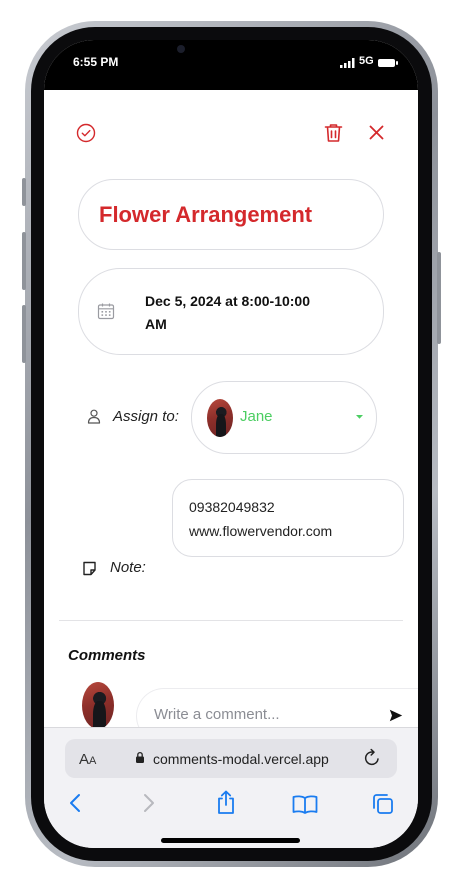 This screenshot has width=463, height=879. Describe the element at coordinates (396, 715) in the screenshot. I see `send-icon` at that location.